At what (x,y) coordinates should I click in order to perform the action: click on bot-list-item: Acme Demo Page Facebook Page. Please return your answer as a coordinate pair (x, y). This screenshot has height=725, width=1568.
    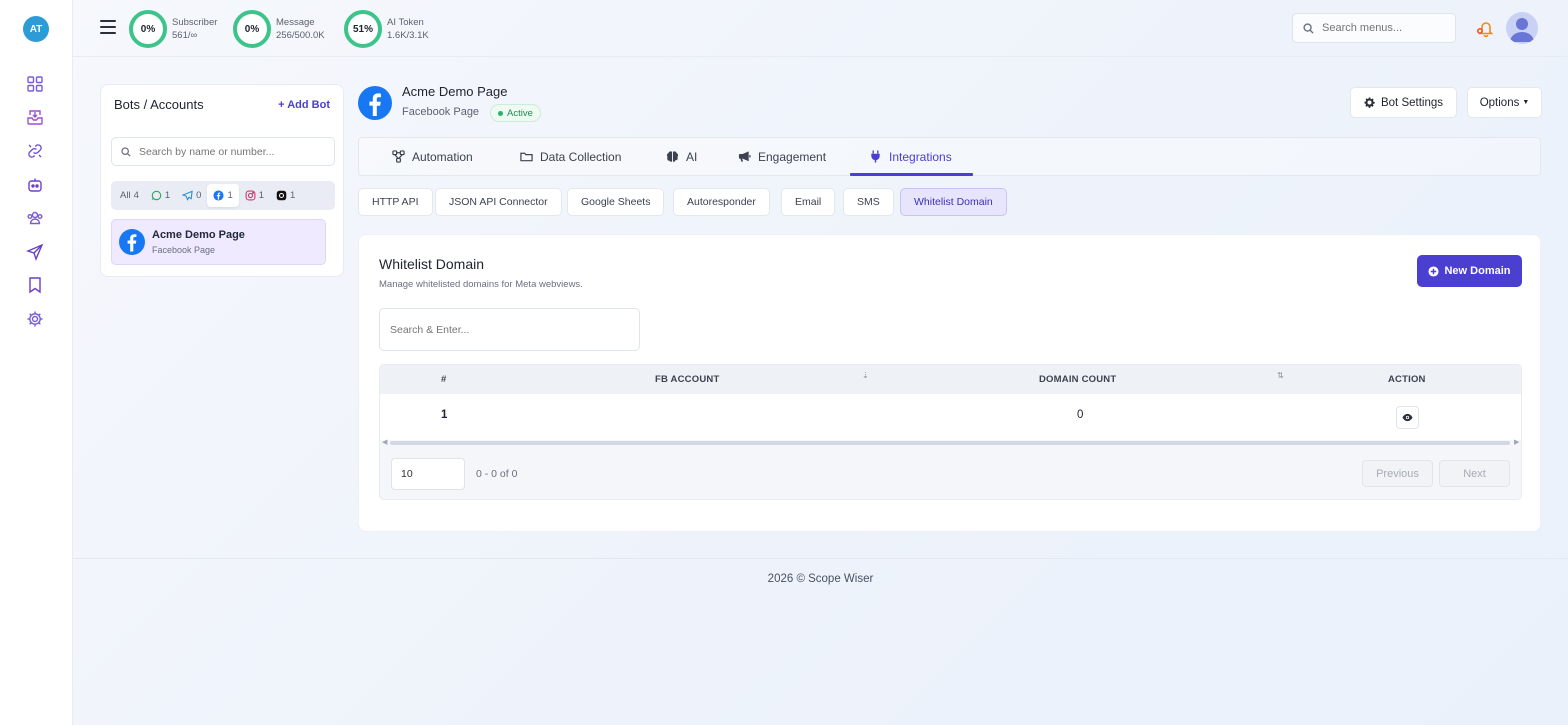
    Looking at the image, I should click on (218, 242).